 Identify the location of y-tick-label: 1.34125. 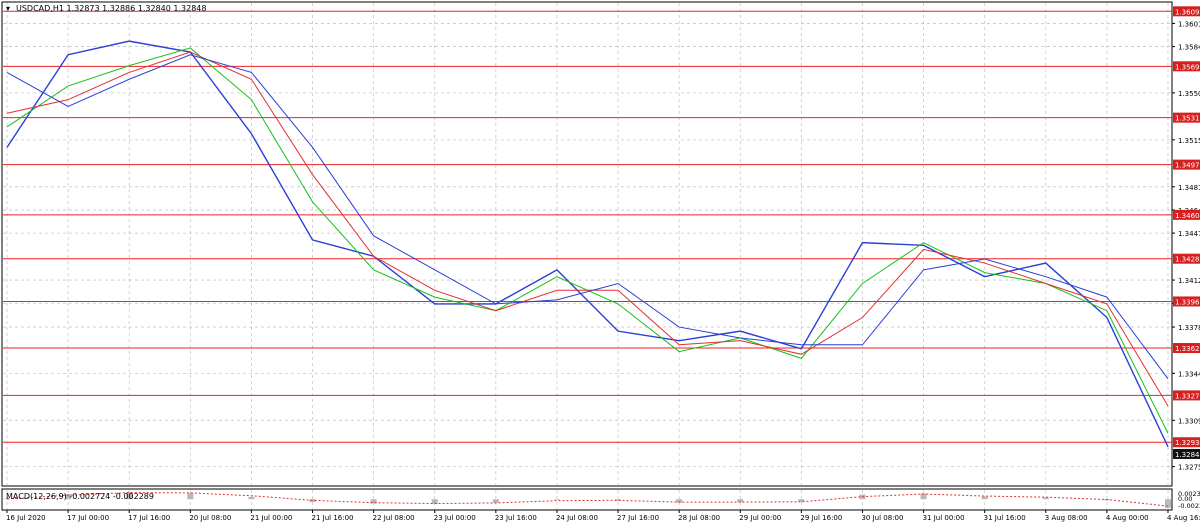
(1189, 281).